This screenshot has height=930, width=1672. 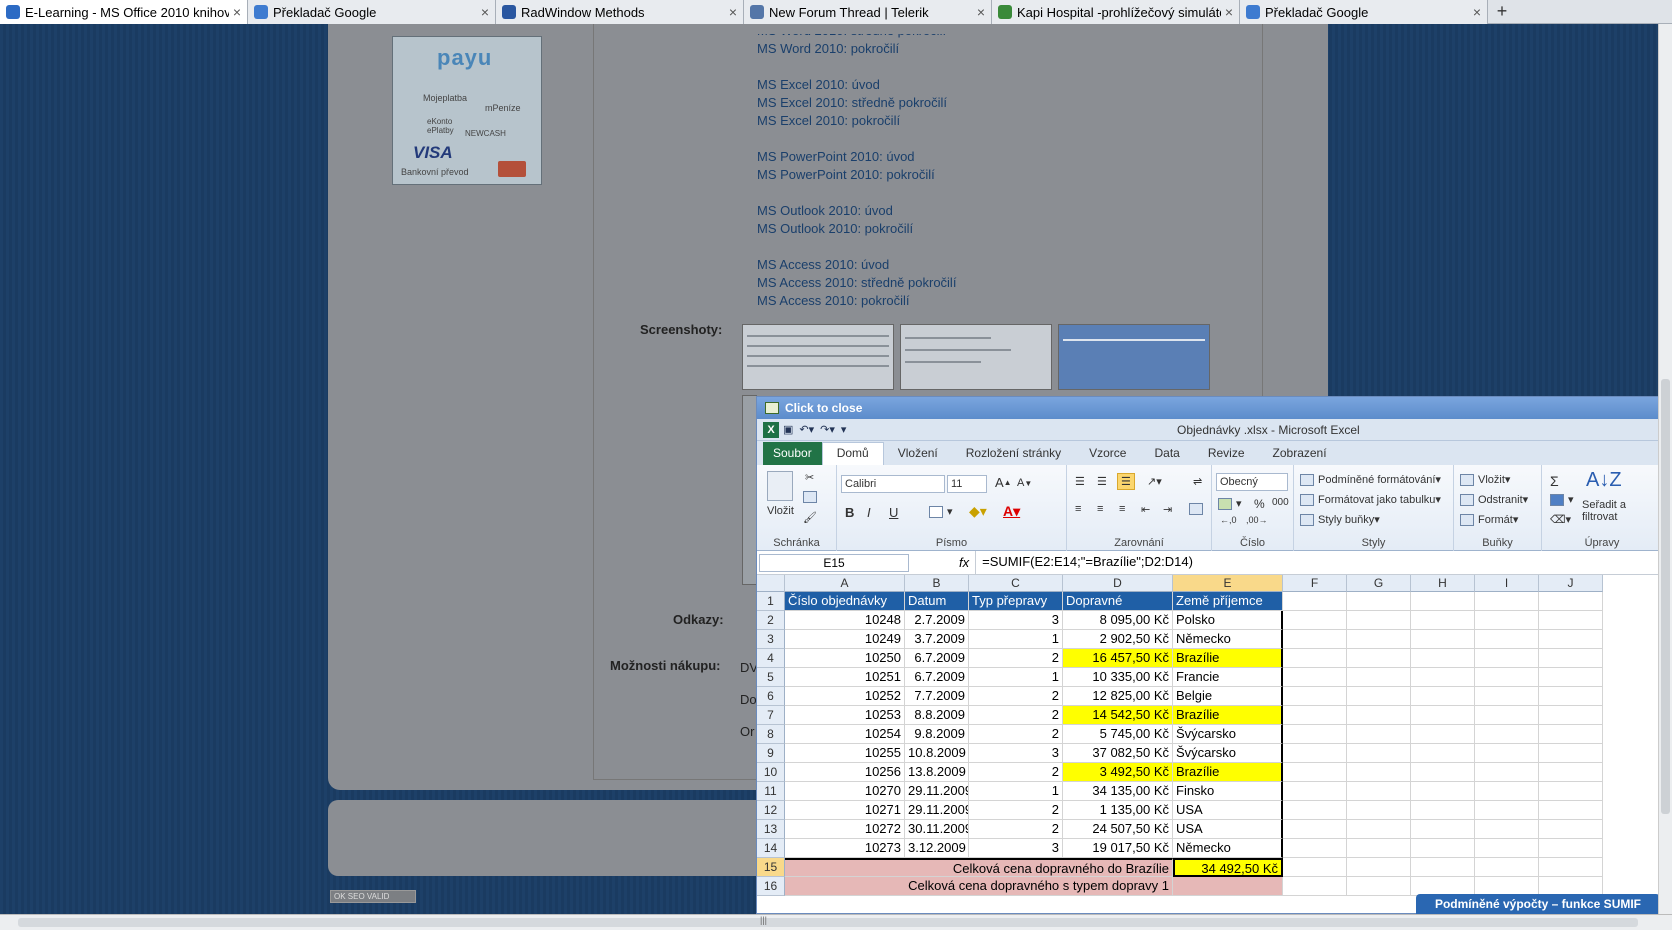 I want to click on course-link: MS PowerPoint 2010: úvod, so click(x=836, y=157).